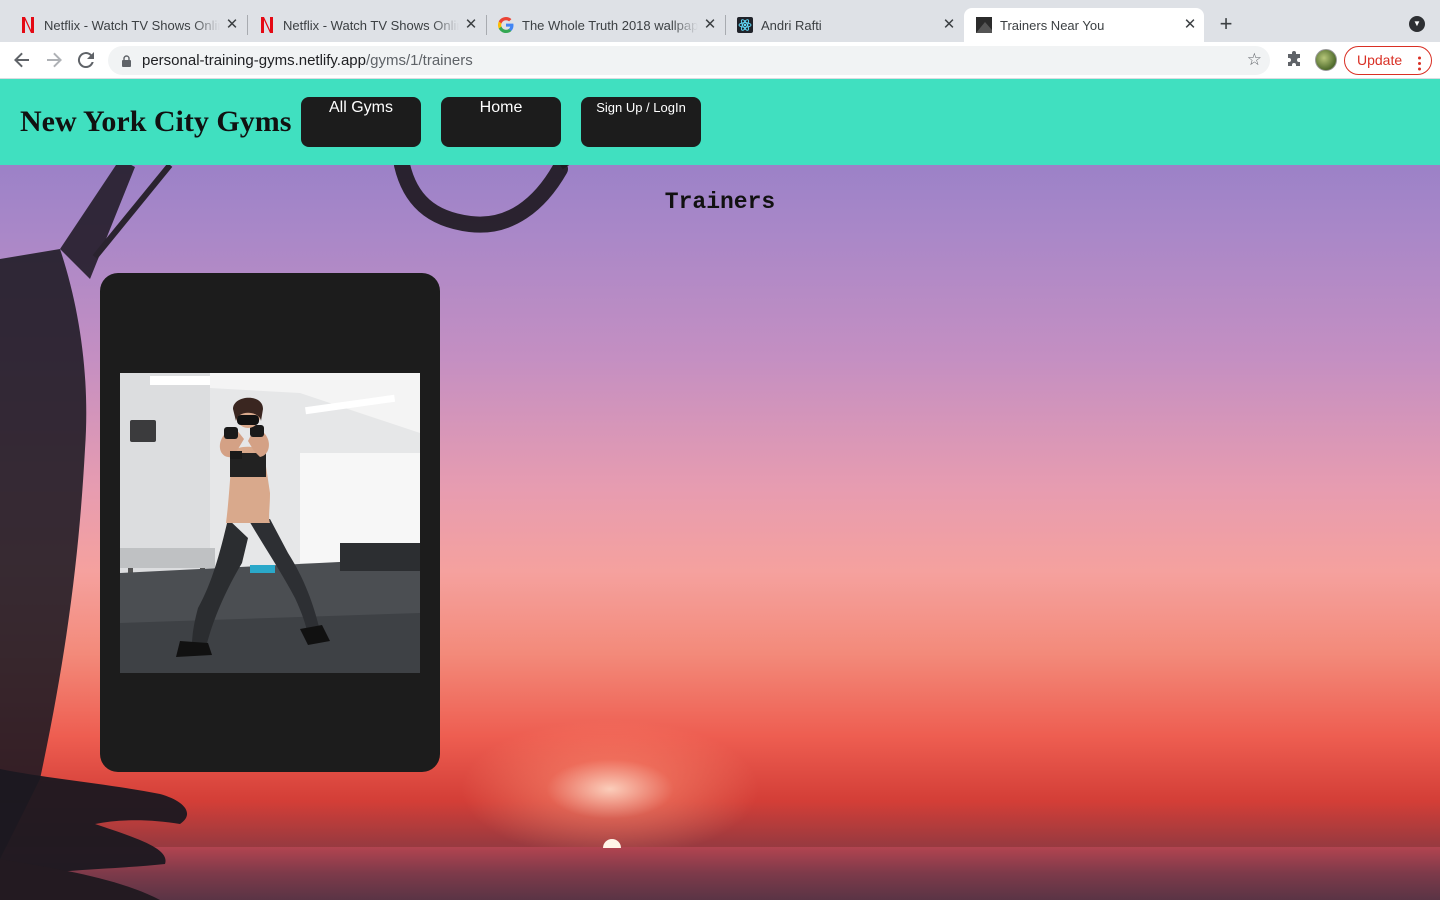  I want to click on nav-home-button: Home, so click(501, 122).